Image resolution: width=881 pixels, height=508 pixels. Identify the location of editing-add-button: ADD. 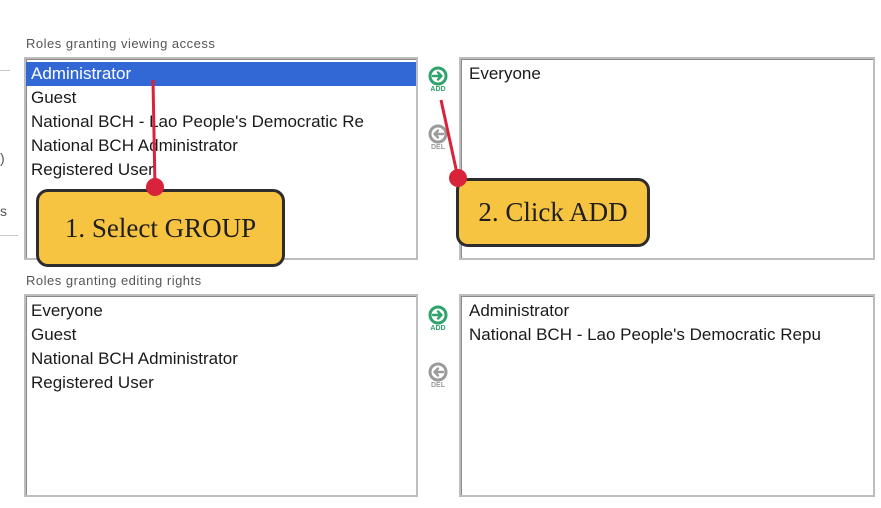
(438, 319).